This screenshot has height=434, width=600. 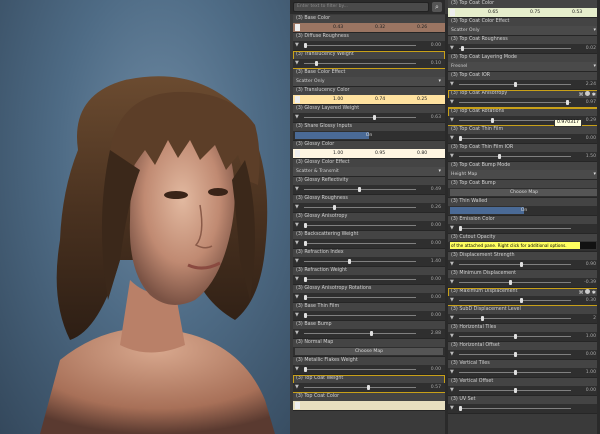 What do you see at coordinates (369, 240) in the screenshot?
I see `property-backscattering-weight: (3) Backscattering Weight ▼ 0.00` at bounding box center [369, 240].